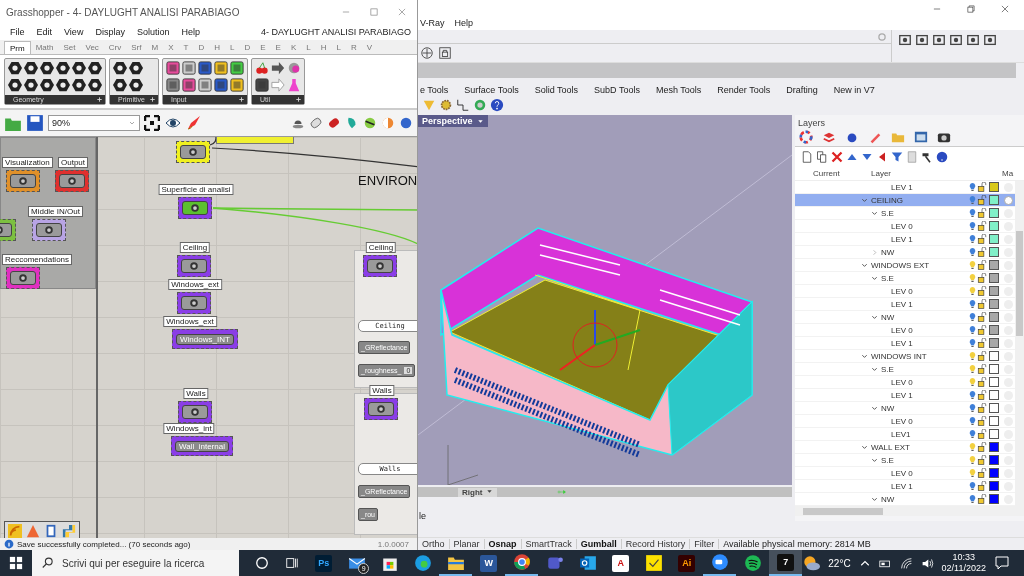 The height and width of the screenshot is (576, 1024). What do you see at coordinates (905, 317) in the screenshot?
I see `layer-row: NW` at bounding box center [905, 317].